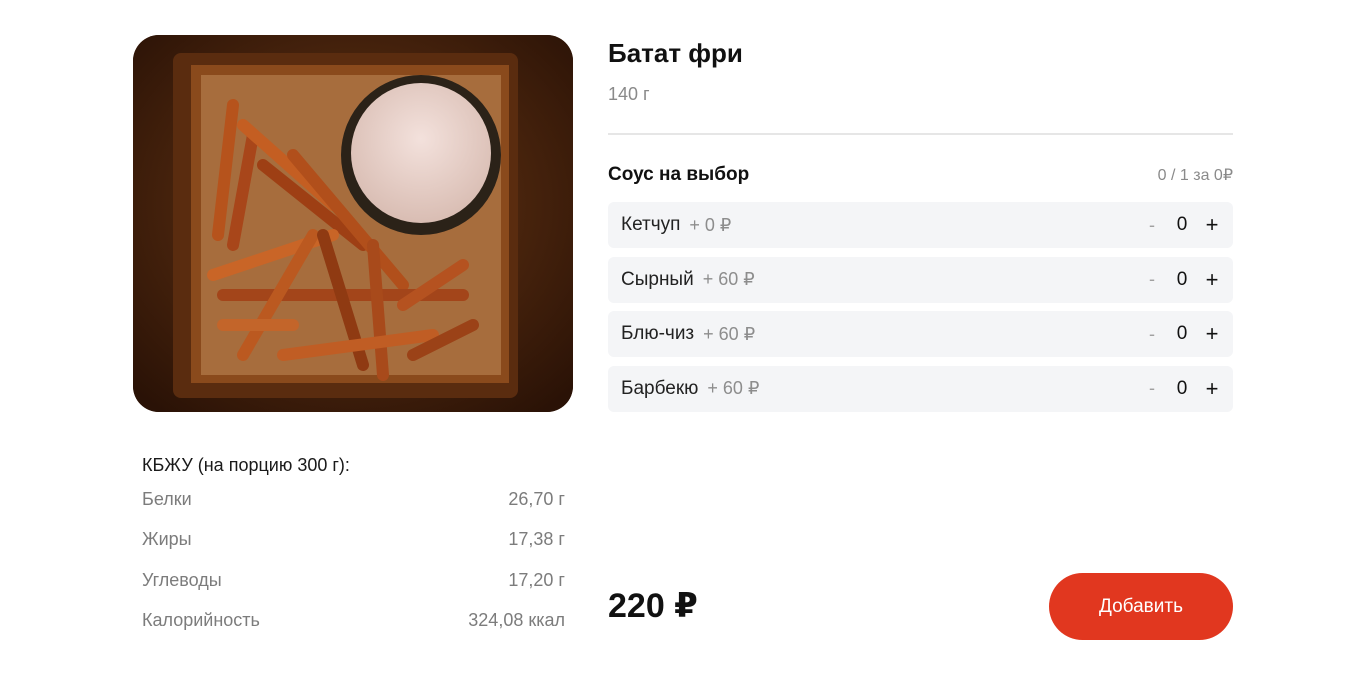 The width and height of the screenshot is (1366, 679). What do you see at coordinates (536, 498) in the screenshot?
I see `nutrition-value: 26,70 г` at bounding box center [536, 498].